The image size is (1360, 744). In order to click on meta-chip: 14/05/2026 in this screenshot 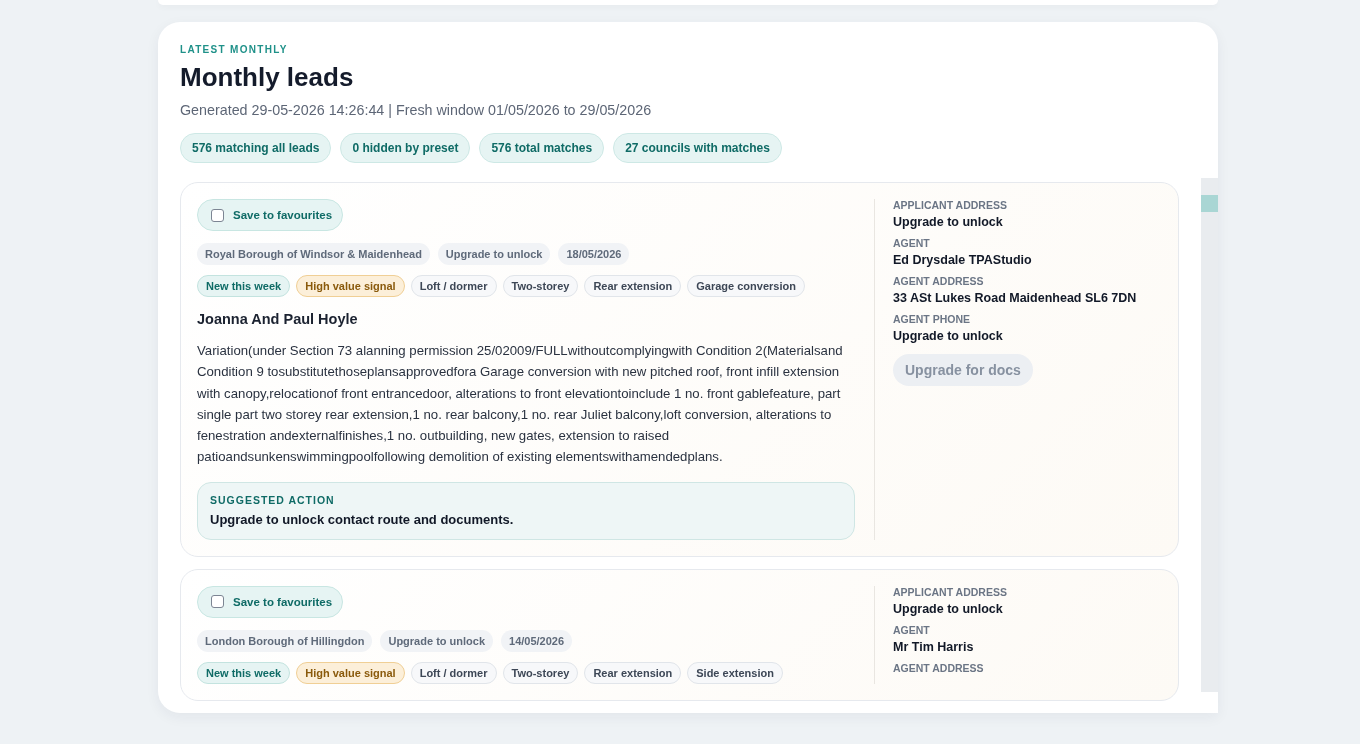, I will do `click(537, 640)`.